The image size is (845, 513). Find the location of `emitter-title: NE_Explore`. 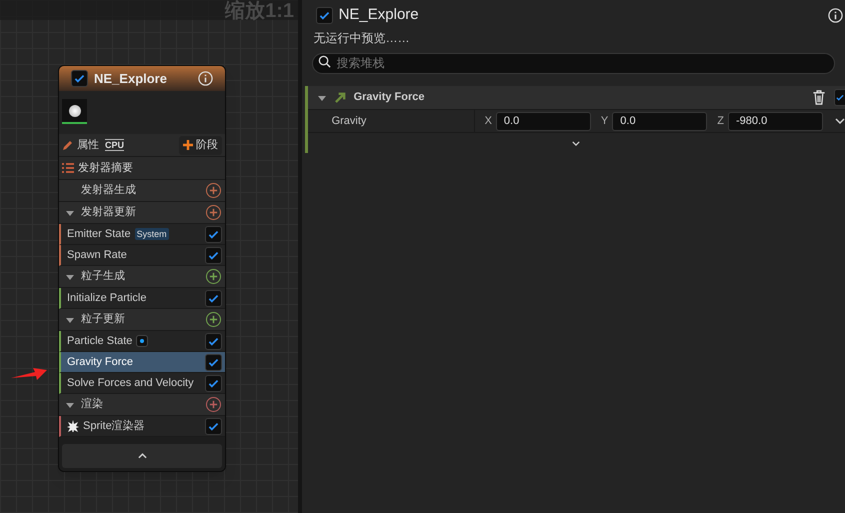

emitter-title: NE_Explore is located at coordinates (379, 14).